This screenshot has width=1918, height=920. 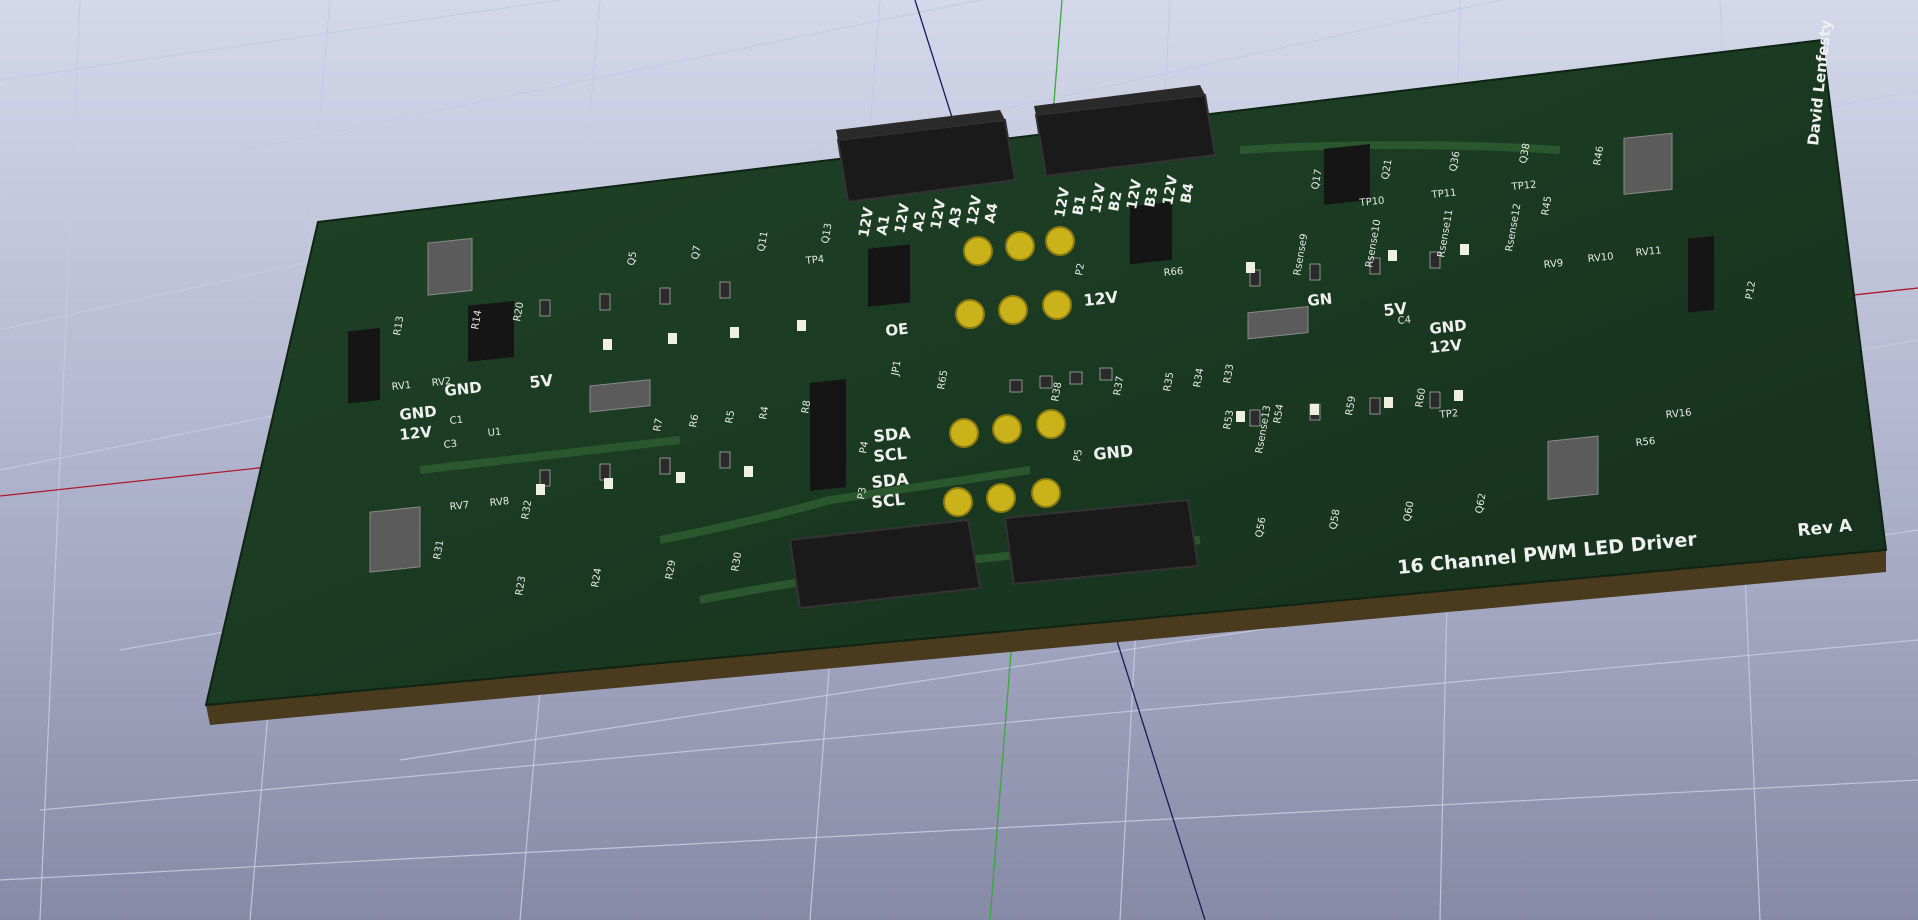 What do you see at coordinates (401, 386) in the screenshot?
I see `silkscreen-label-42: RV1` at bounding box center [401, 386].